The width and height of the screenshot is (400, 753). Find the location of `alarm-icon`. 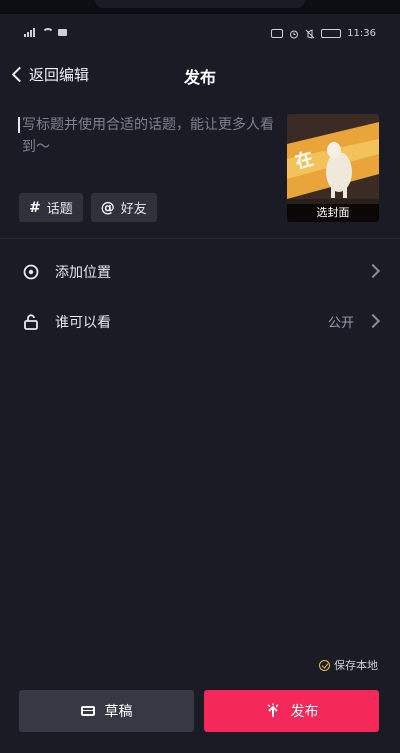

alarm-icon is located at coordinates (294, 34).